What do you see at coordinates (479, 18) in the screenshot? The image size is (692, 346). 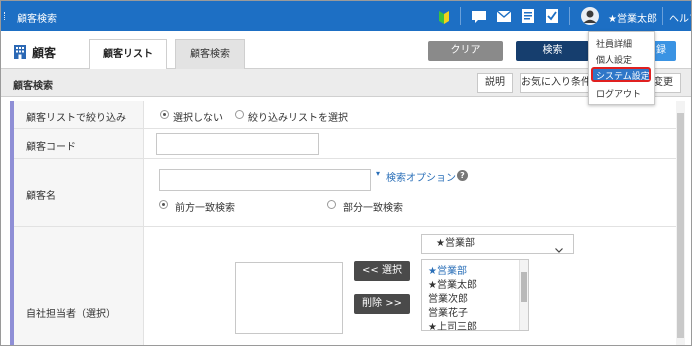 I see `chat-icon` at bounding box center [479, 18].